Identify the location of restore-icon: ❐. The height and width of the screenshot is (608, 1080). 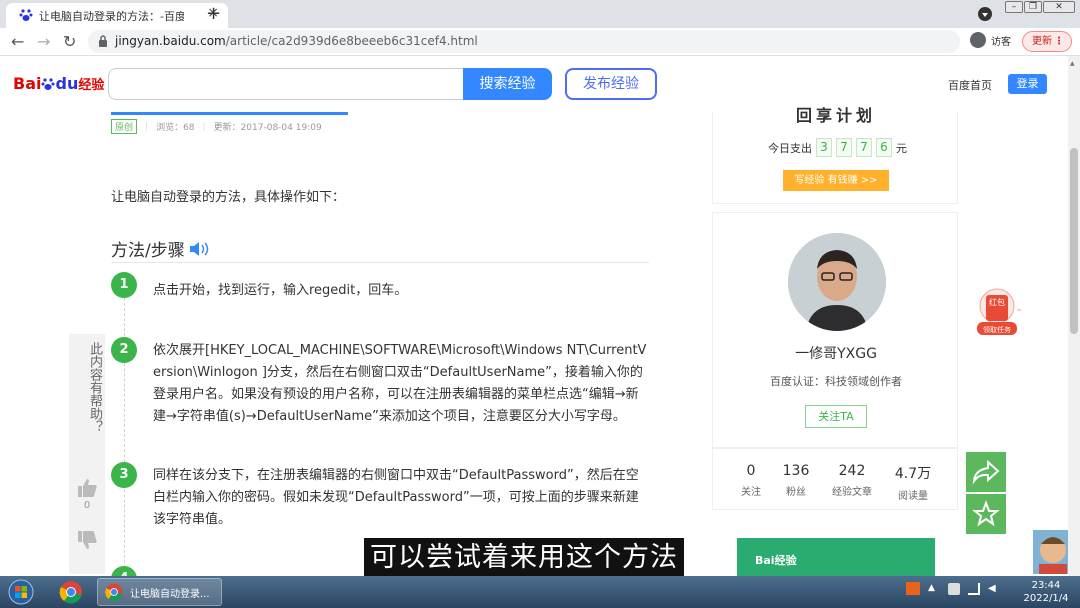
(1033, 7).